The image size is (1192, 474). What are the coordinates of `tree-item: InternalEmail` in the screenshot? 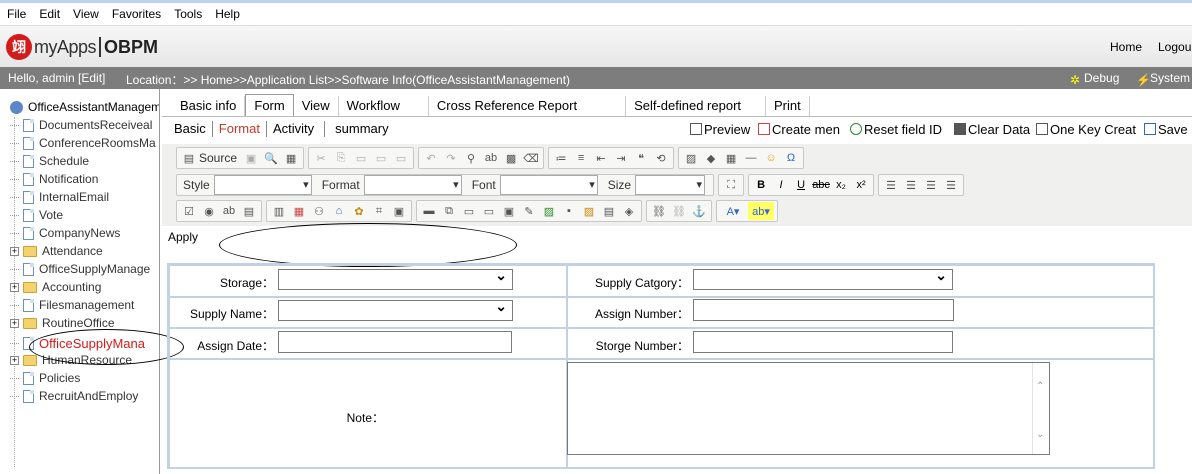 It's located at (59, 197).